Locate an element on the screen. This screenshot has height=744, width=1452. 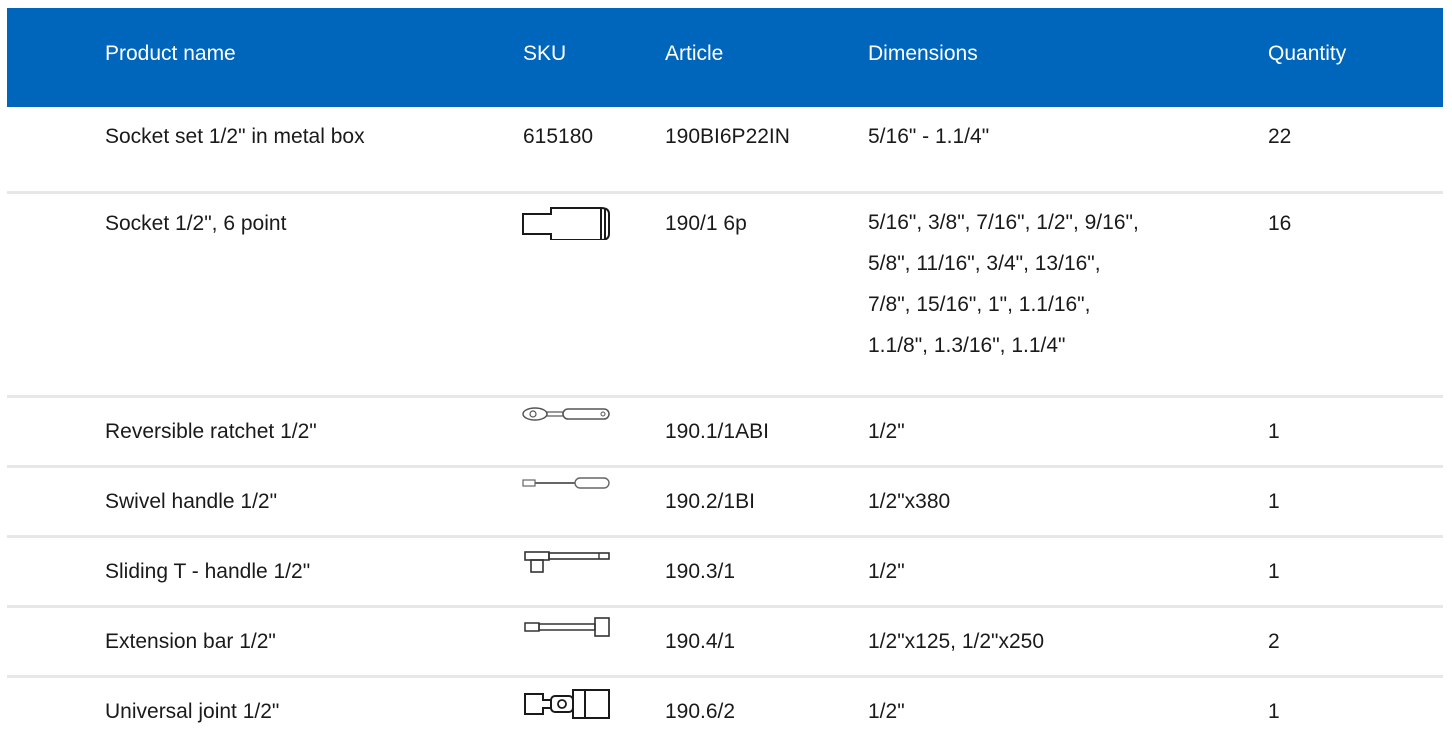
dimensions-line: 1.1/8", 1.3/16", 1.1/4" is located at coordinates (967, 345).